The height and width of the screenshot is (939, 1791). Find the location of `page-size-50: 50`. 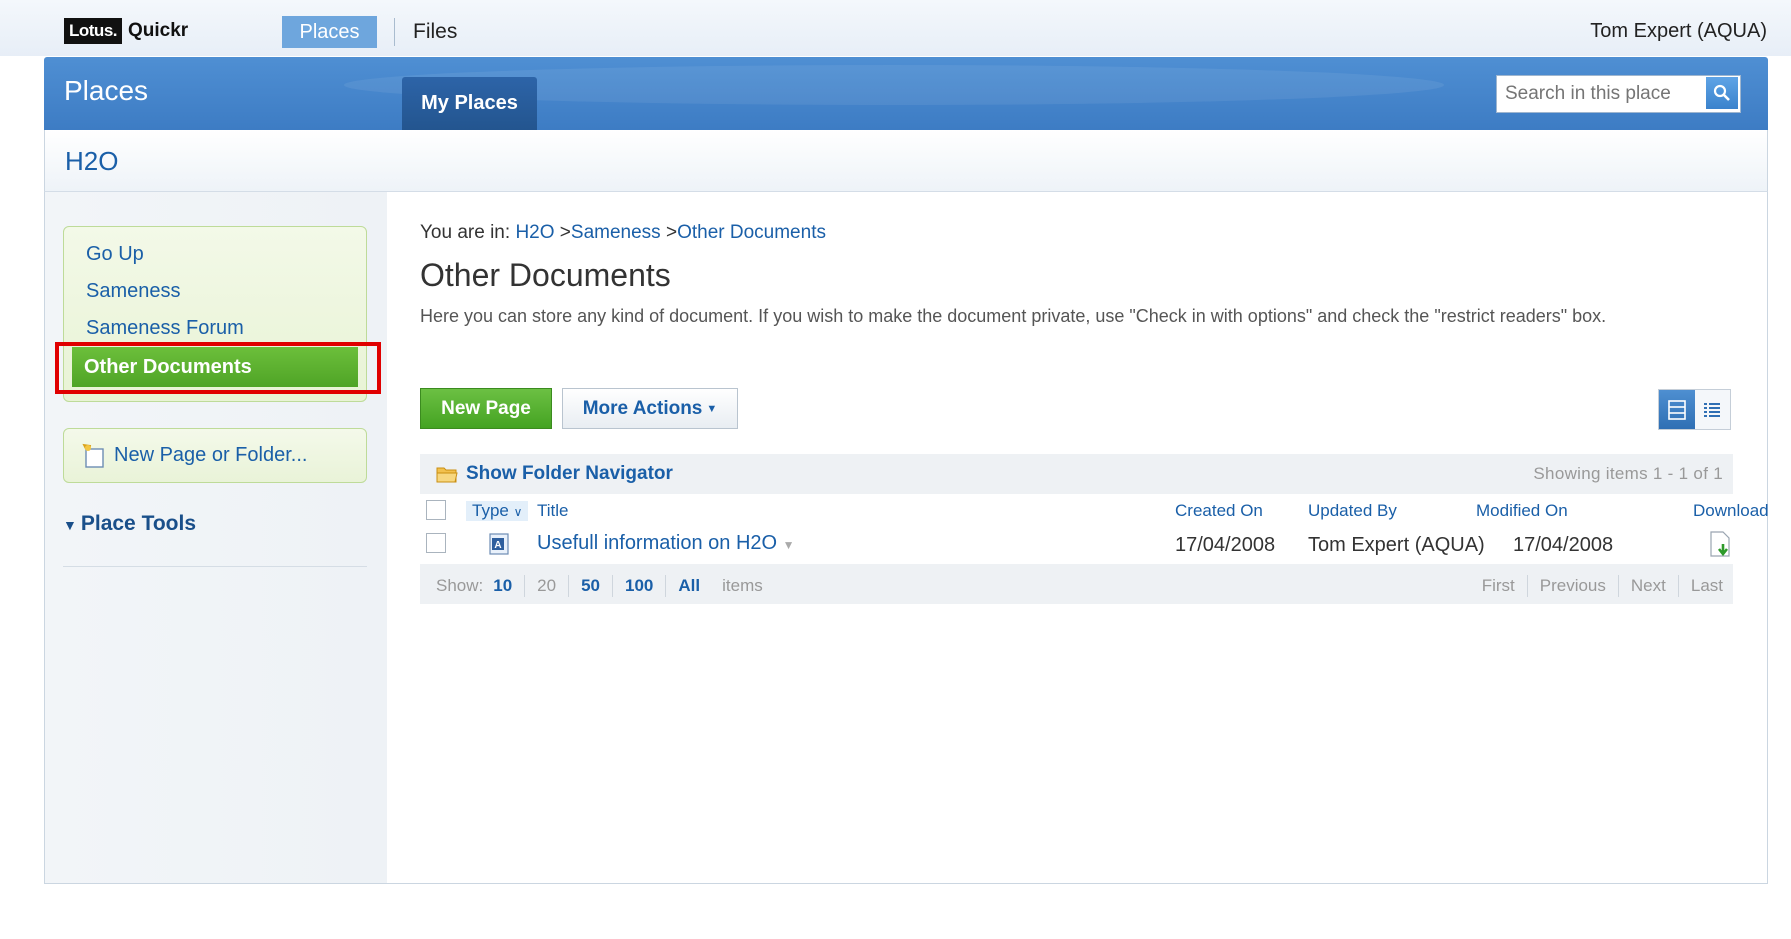

page-size-50: 50 is located at coordinates (590, 586).